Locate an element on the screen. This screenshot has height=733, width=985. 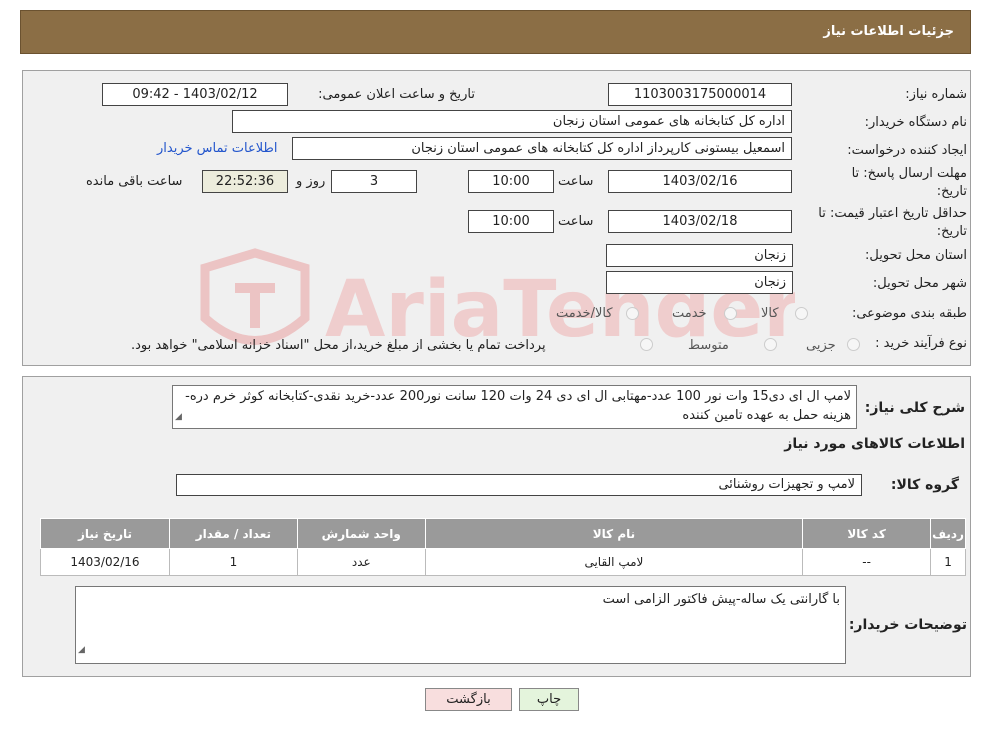
buyer-notes-label: توضیحات خریدار: is located at coordinates (907, 625).